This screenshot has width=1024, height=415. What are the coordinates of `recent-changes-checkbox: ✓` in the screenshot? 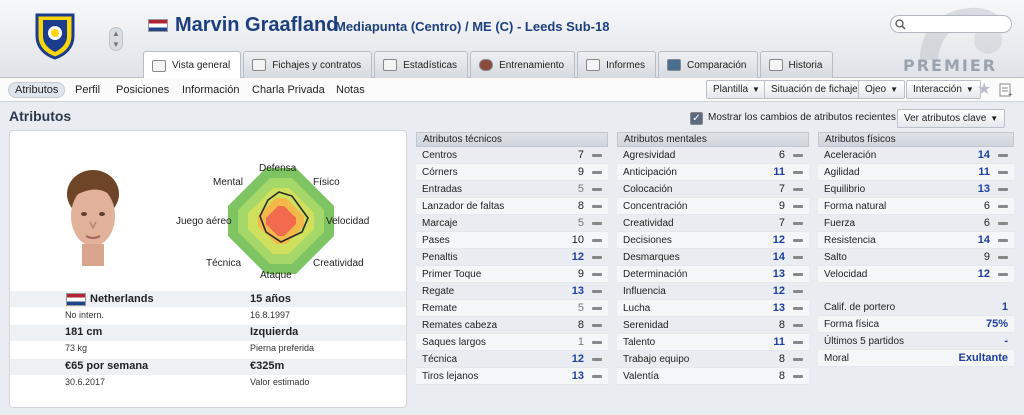 It's located at (696, 118).